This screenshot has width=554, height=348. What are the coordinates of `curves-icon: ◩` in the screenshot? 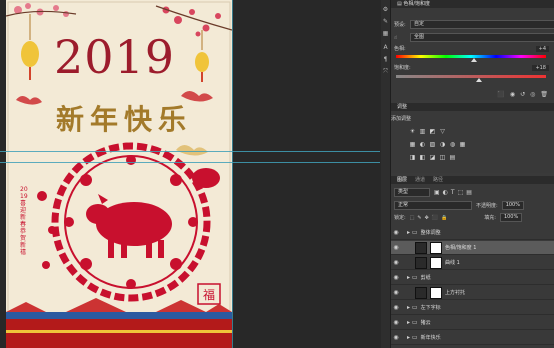 It's located at (432, 131).